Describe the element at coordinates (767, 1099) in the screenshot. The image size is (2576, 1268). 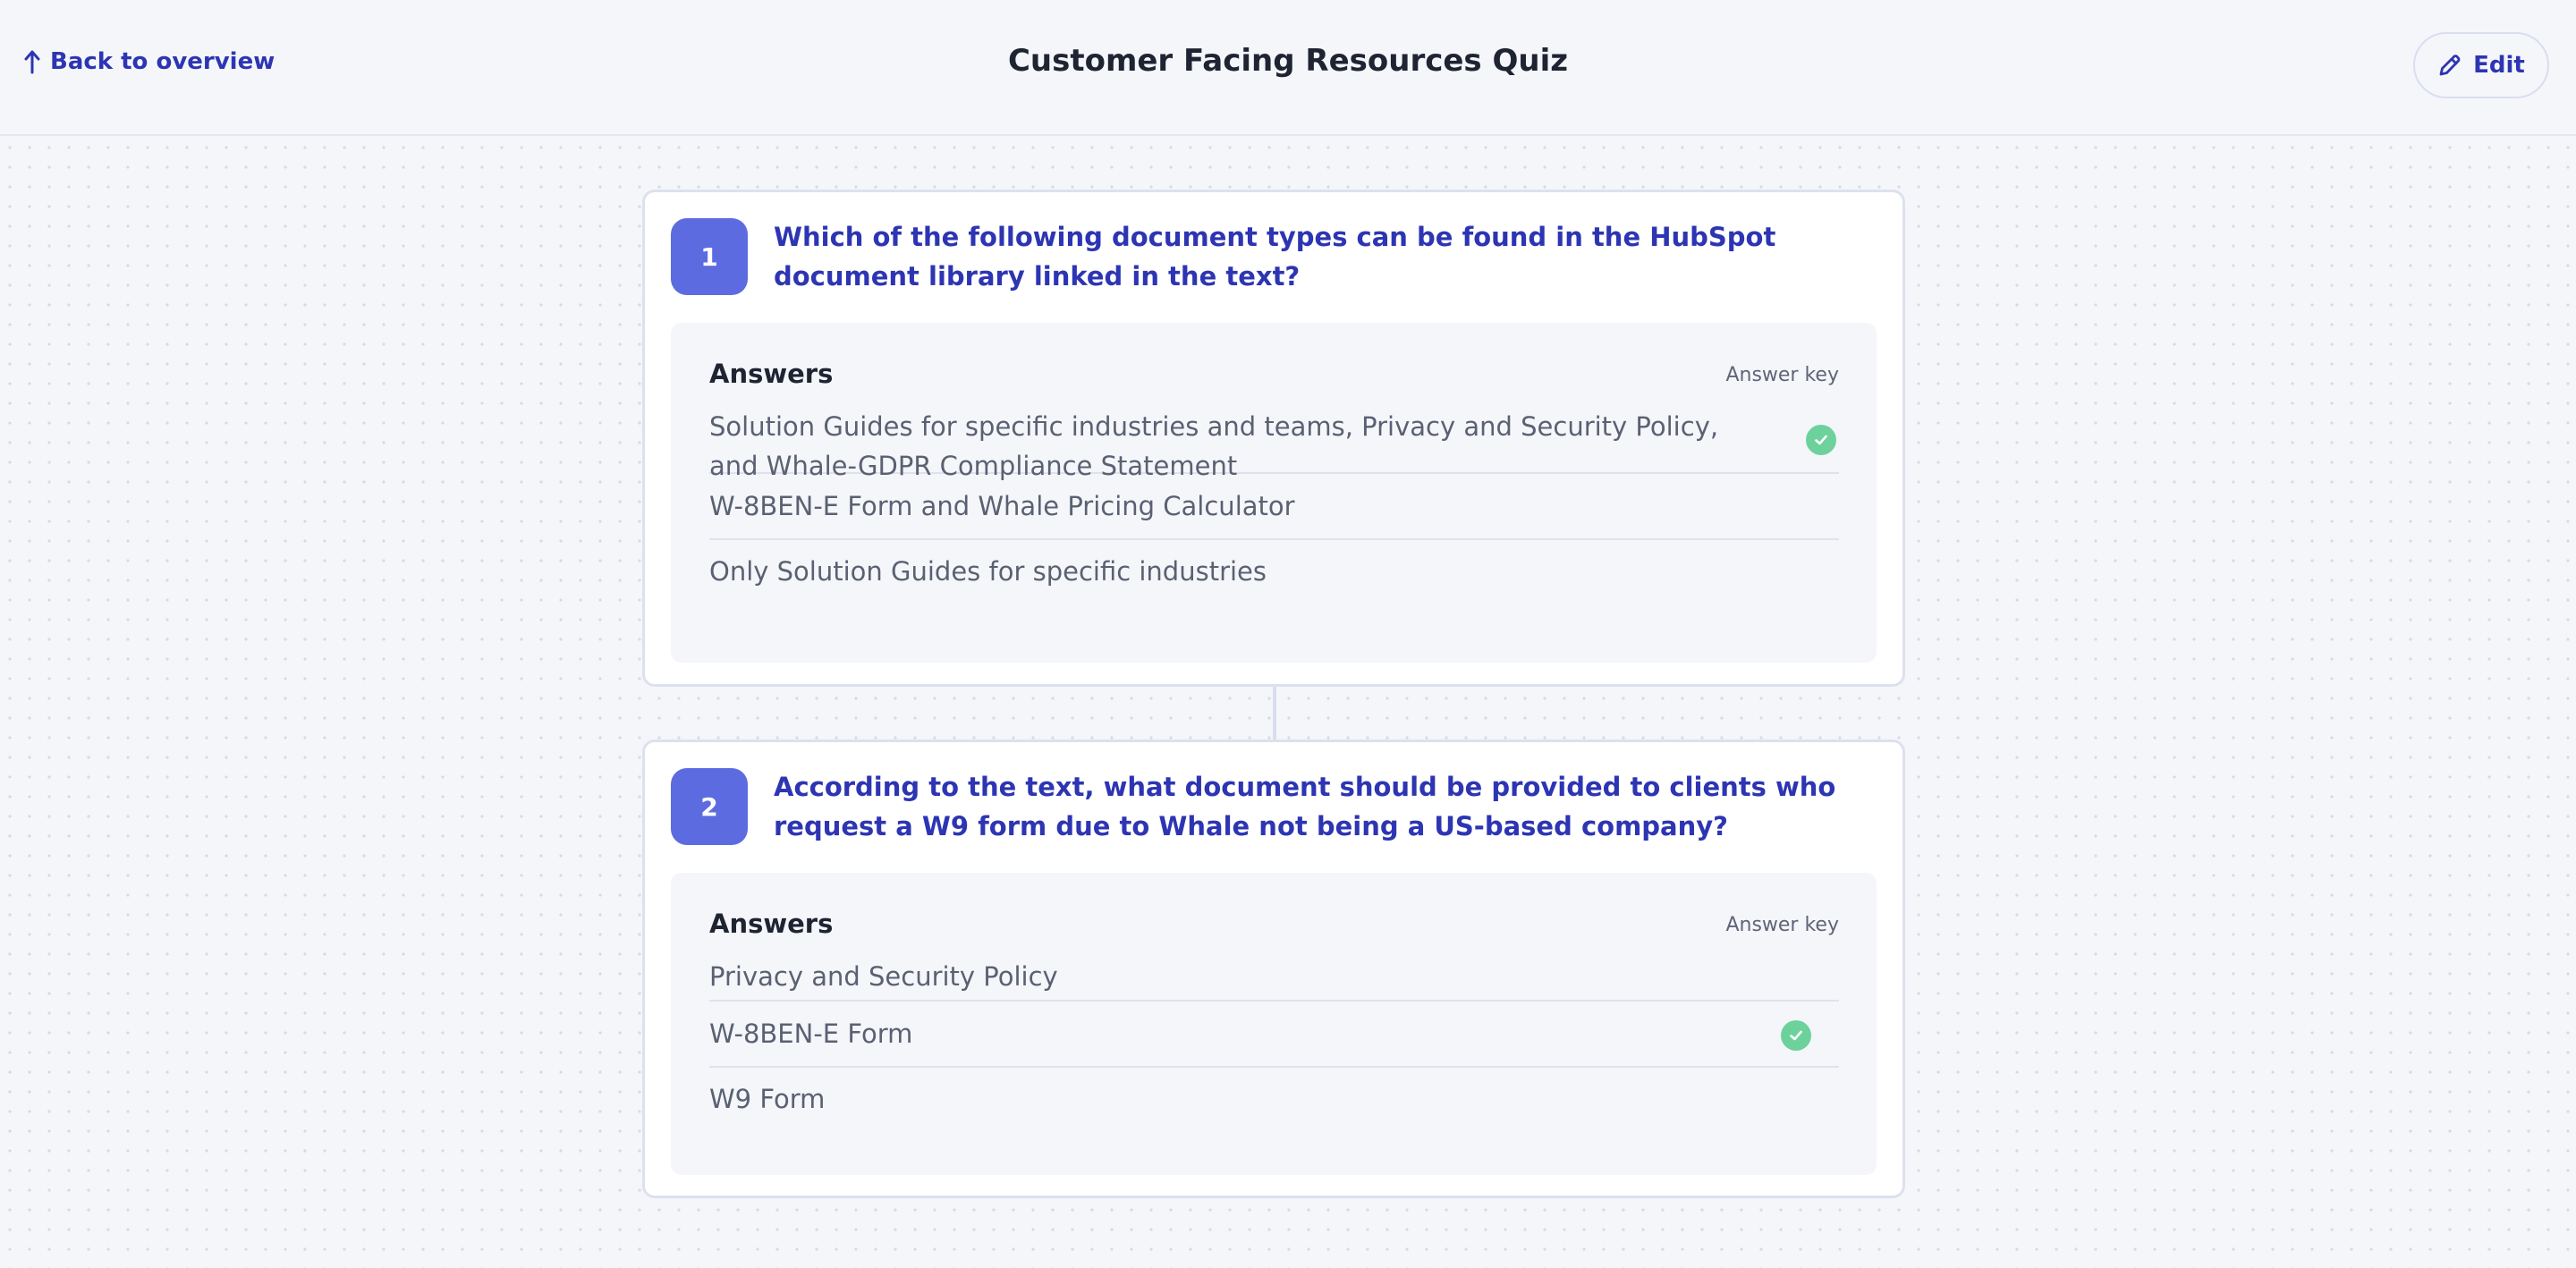
I see `answer-text: W9 Form` at that location.